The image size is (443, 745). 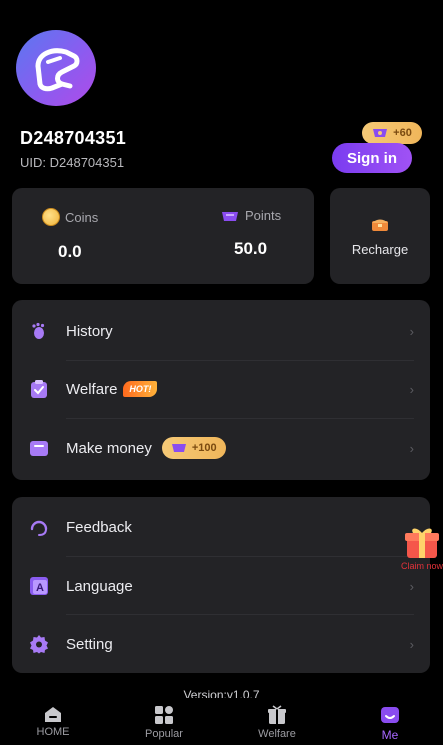 I want to click on points-value: 50.0, so click(x=251, y=248).